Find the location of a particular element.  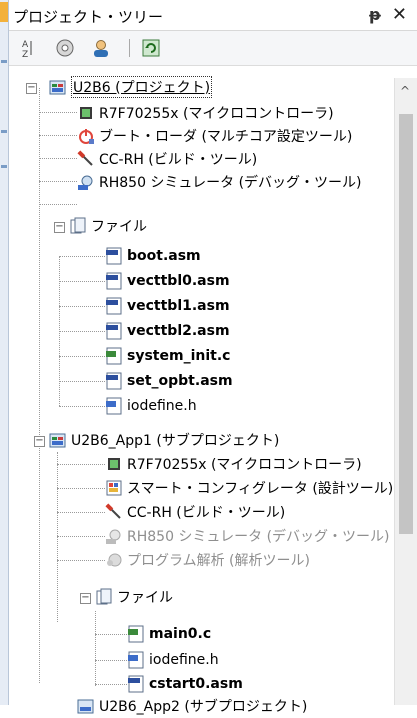

panel-title: プロジェクト・ツリー is located at coordinates (88, 17).